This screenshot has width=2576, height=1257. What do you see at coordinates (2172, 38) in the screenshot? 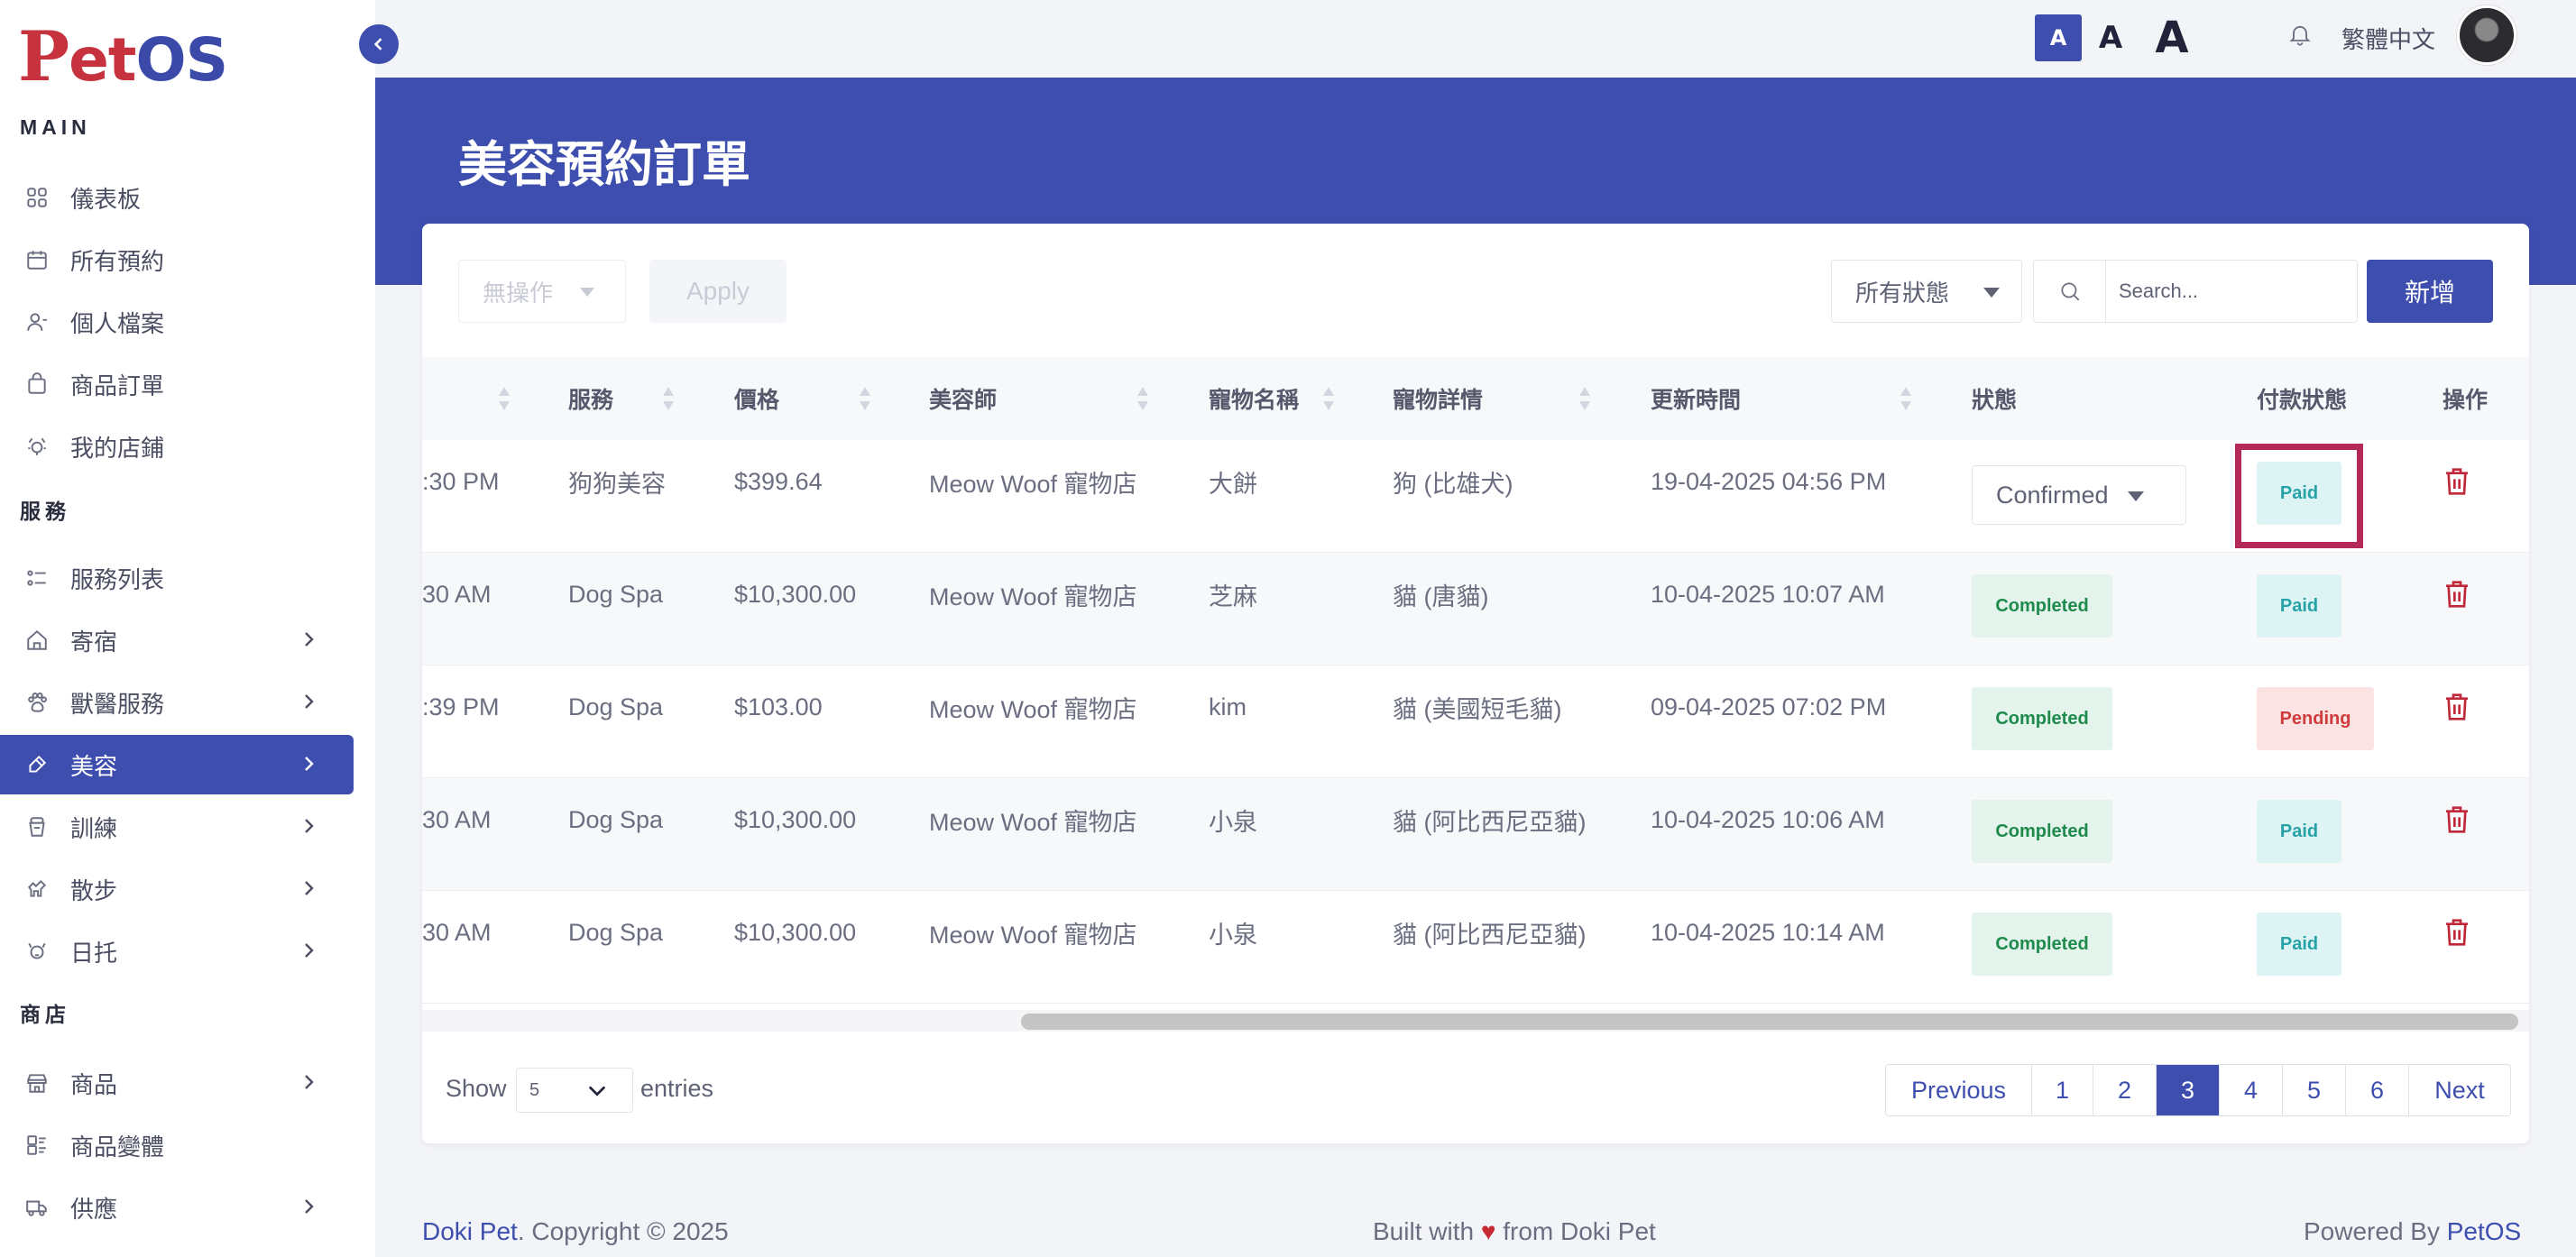
I see `font-size-large-button: A` at bounding box center [2172, 38].